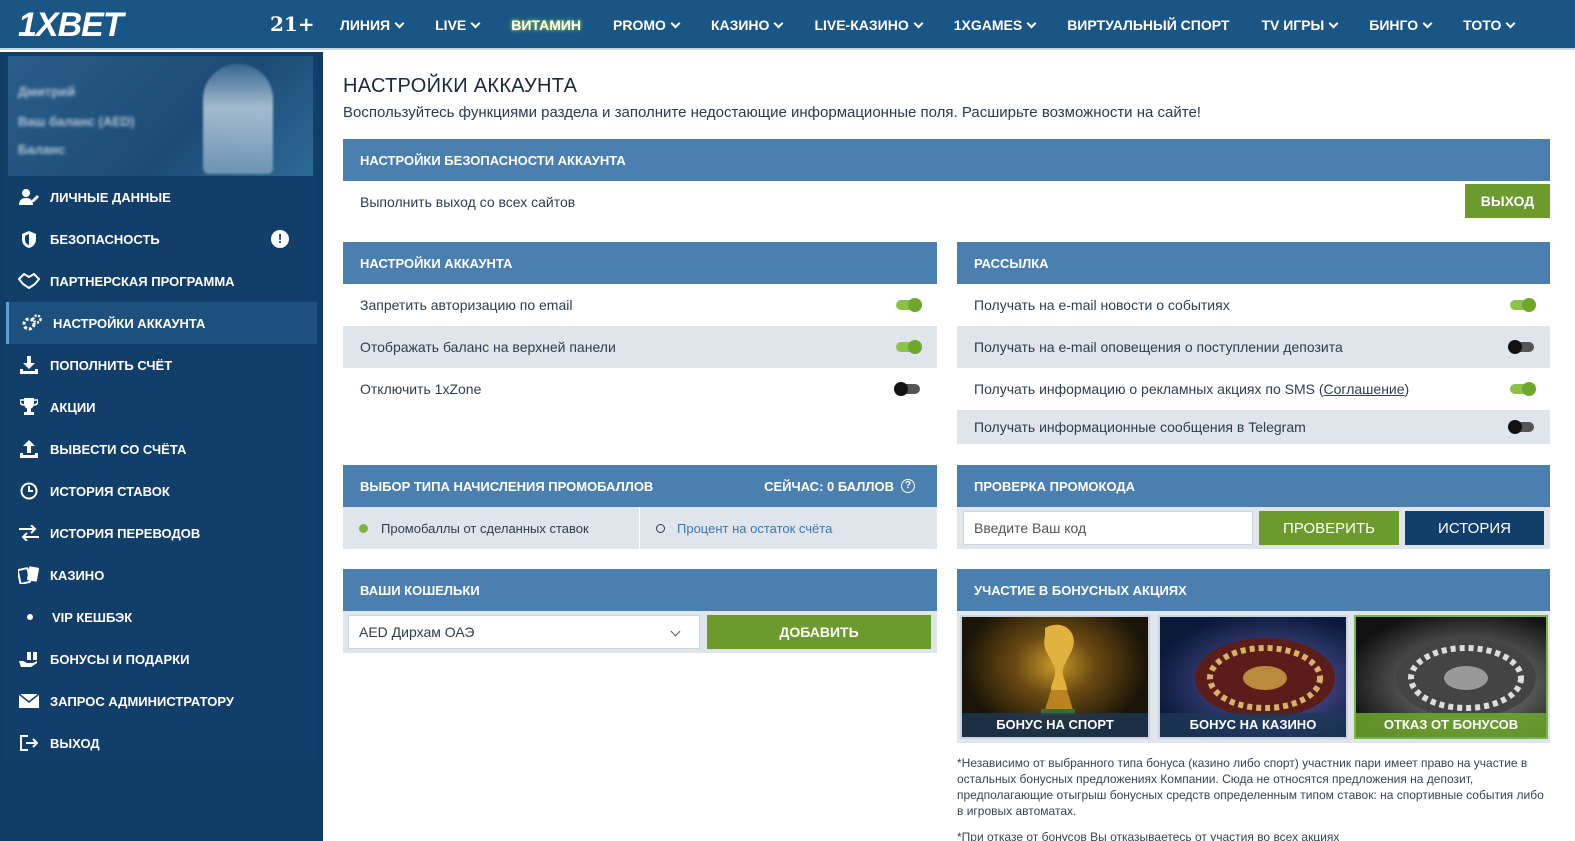 The height and width of the screenshot is (841, 1575). I want to click on nav-label: БИНГО, so click(1394, 25).